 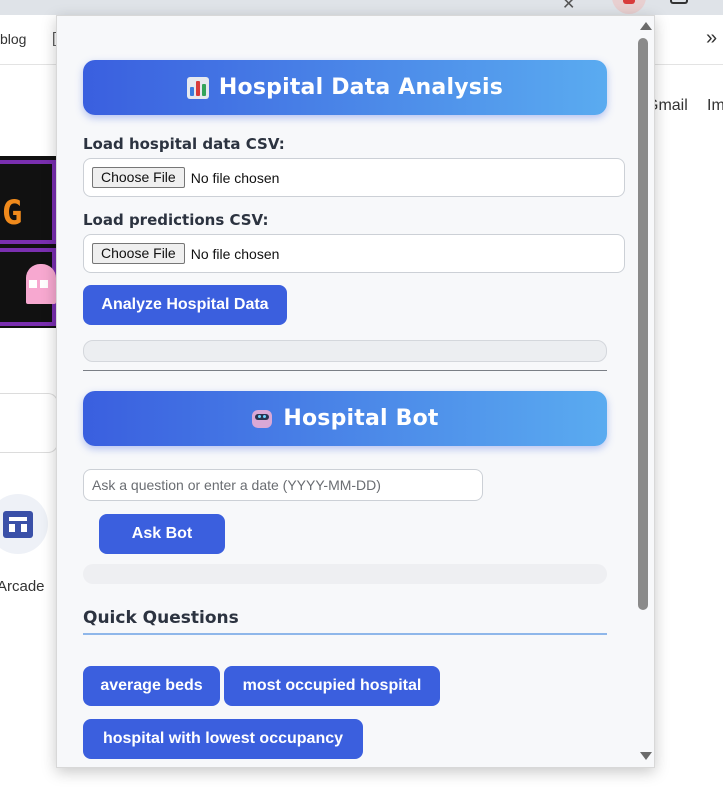 What do you see at coordinates (354, 253) in the screenshot?
I see `predictions-file-input: Choose File No file chosen` at bounding box center [354, 253].